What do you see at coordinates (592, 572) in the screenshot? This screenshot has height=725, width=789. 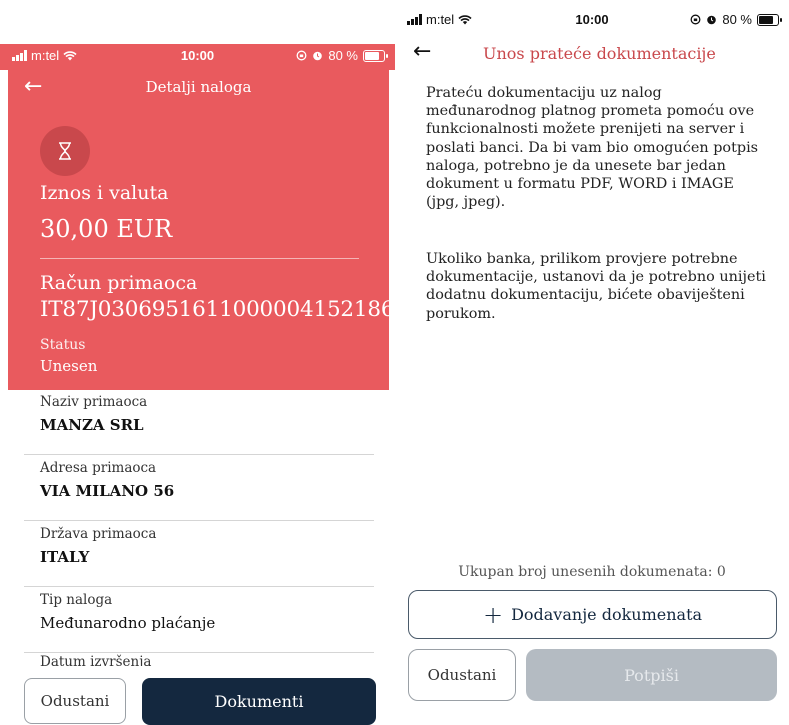 I see `document-count: Ukupan broj unesenih dokumenata: 0` at bounding box center [592, 572].